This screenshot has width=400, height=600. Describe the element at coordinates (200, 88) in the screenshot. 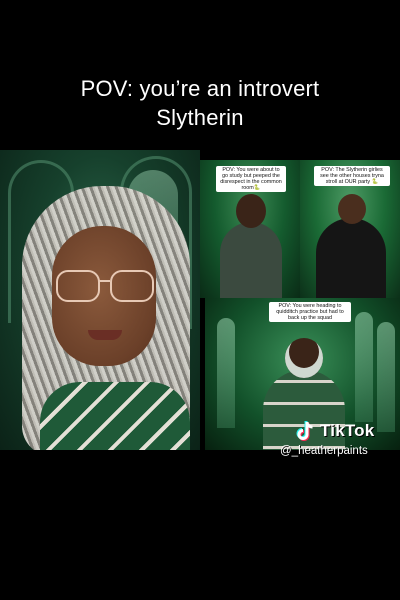

I see `caption-line-1: POV: you’re an introvert` at that location.